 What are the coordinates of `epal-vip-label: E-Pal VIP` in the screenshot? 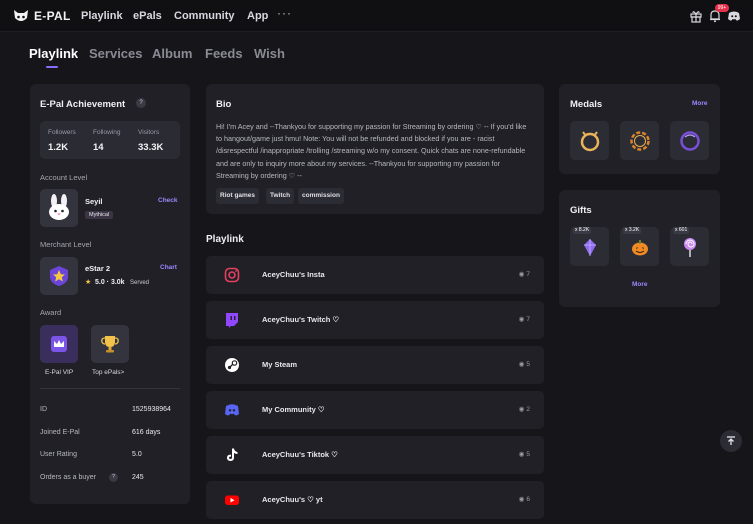 It's located at (59, 372).